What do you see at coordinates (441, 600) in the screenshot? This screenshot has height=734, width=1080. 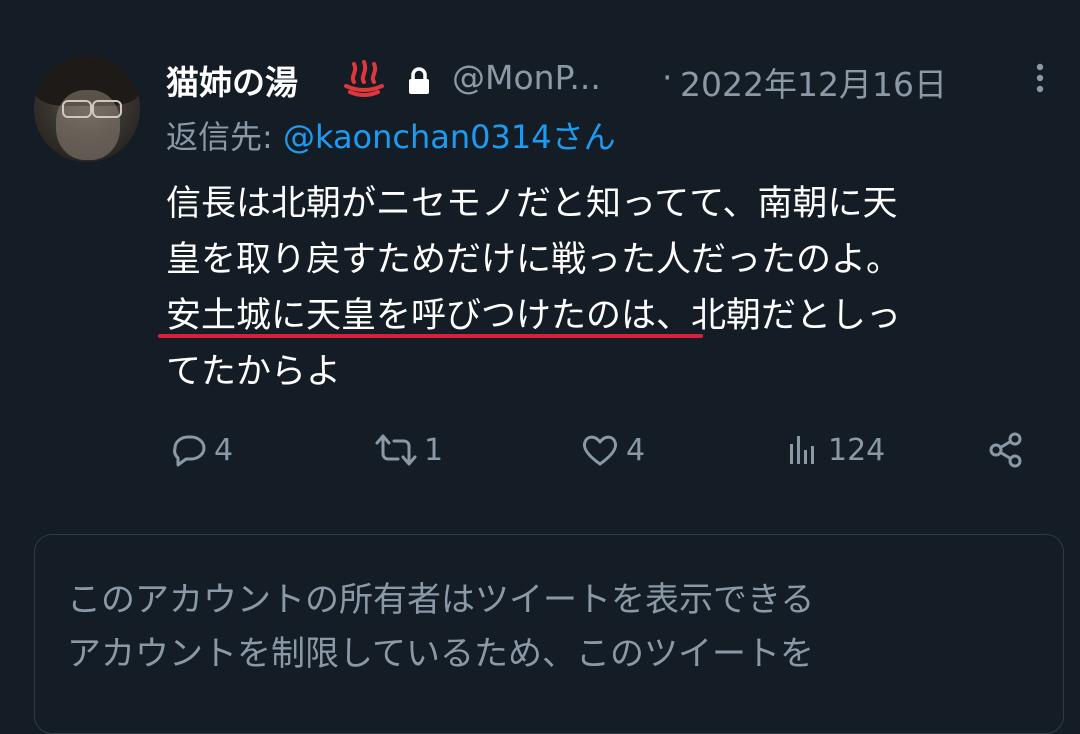 I see `notice-line: このアカウントの所有者はツイートを表示できる` at bounding box center [441, 600].